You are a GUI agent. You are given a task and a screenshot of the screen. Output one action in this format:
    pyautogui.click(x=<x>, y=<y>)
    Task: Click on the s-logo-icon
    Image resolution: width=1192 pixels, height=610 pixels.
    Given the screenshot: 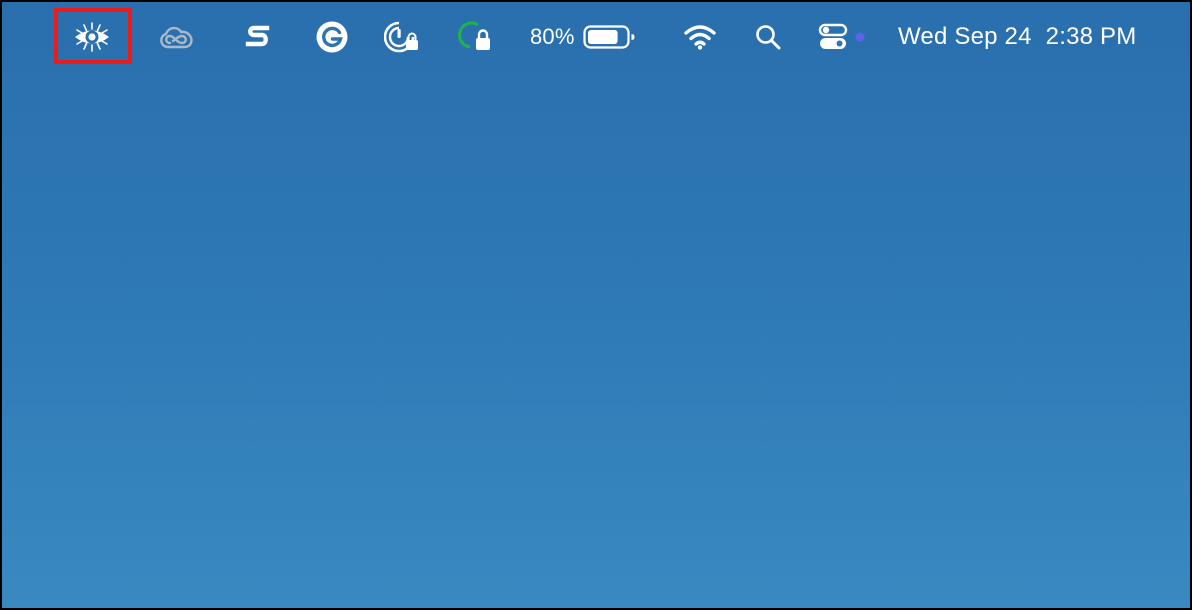 What is the action you would take?
    pyautogui.click(x=258, y=37)
    